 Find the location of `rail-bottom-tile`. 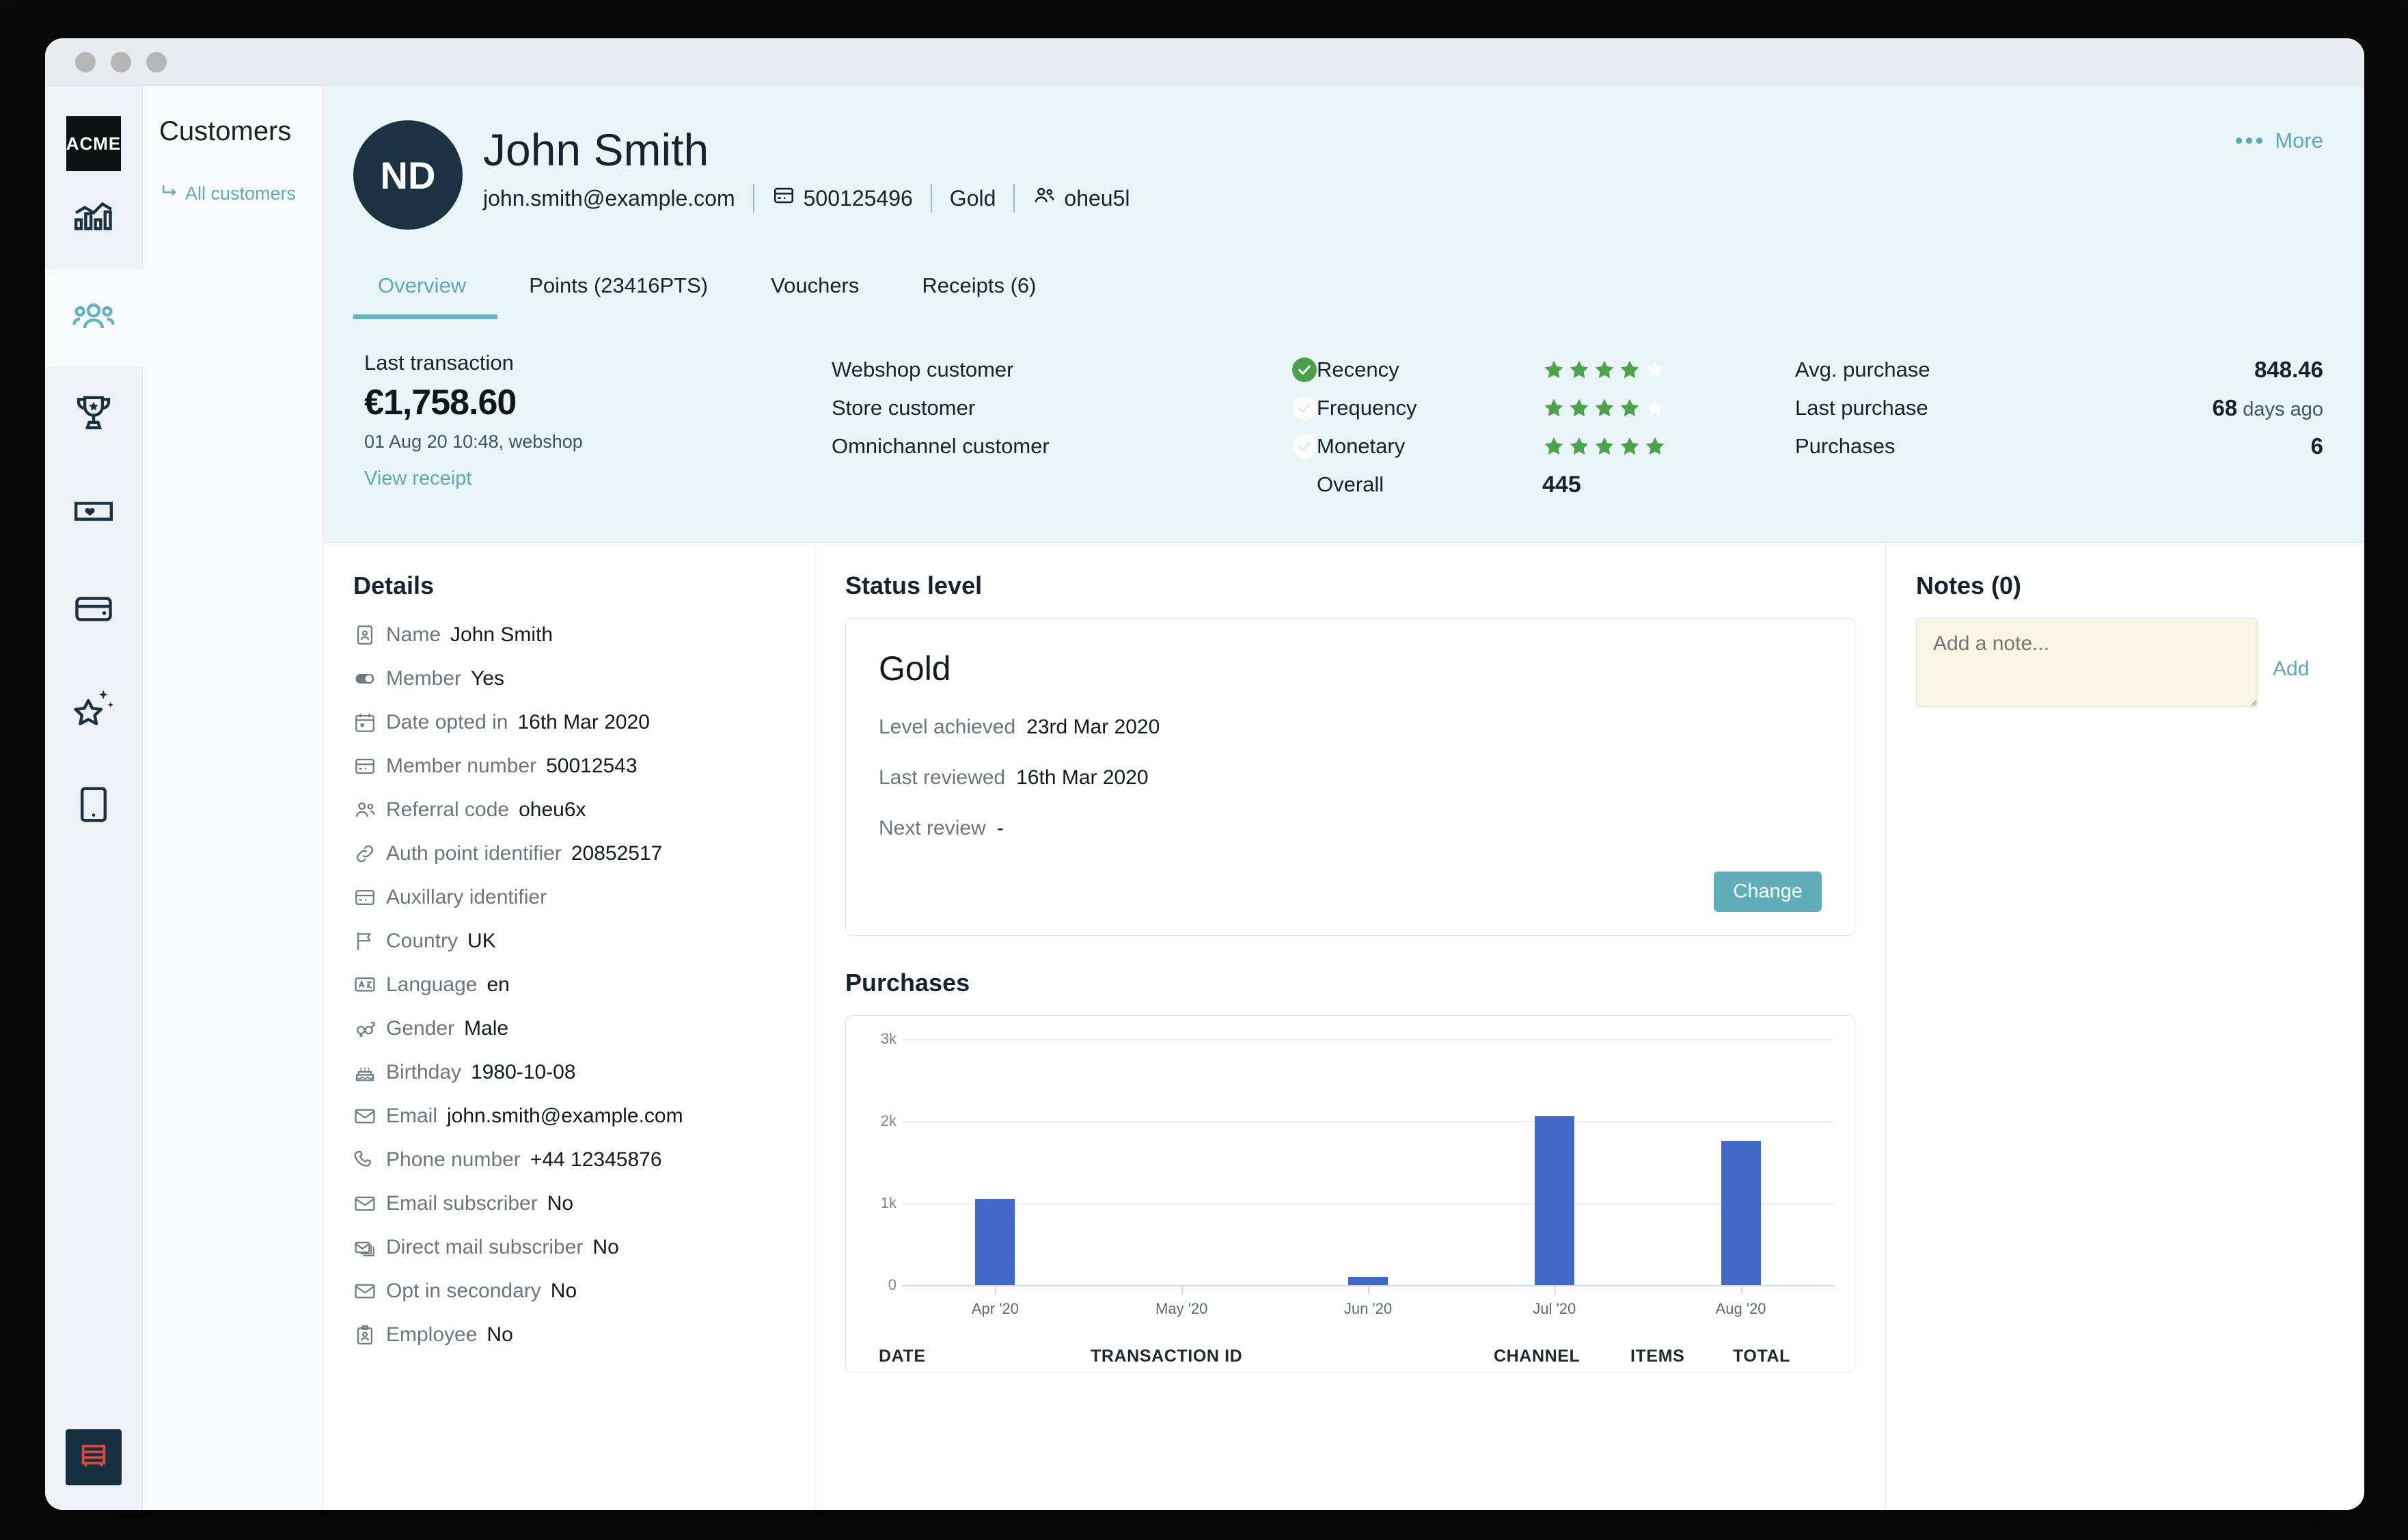

rail-bottom-tile is located at coordinates (94, 1457).